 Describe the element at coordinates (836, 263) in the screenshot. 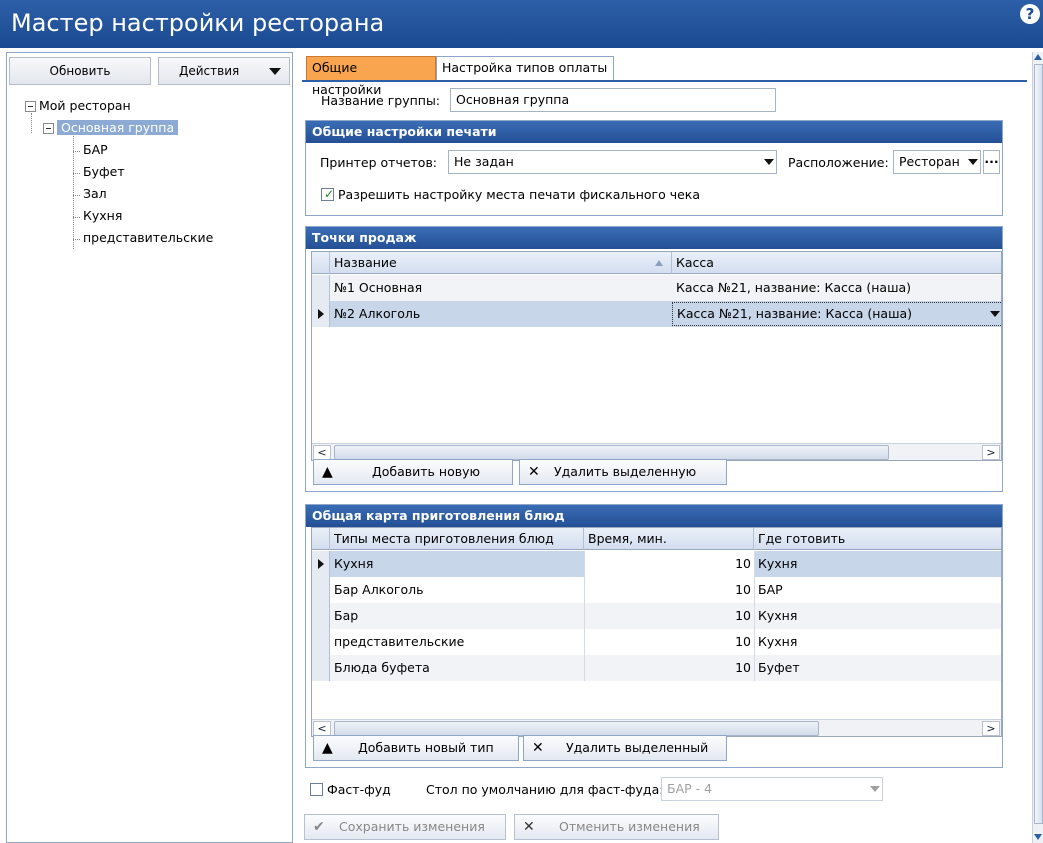

I see `column-cash: Касса` at that location.